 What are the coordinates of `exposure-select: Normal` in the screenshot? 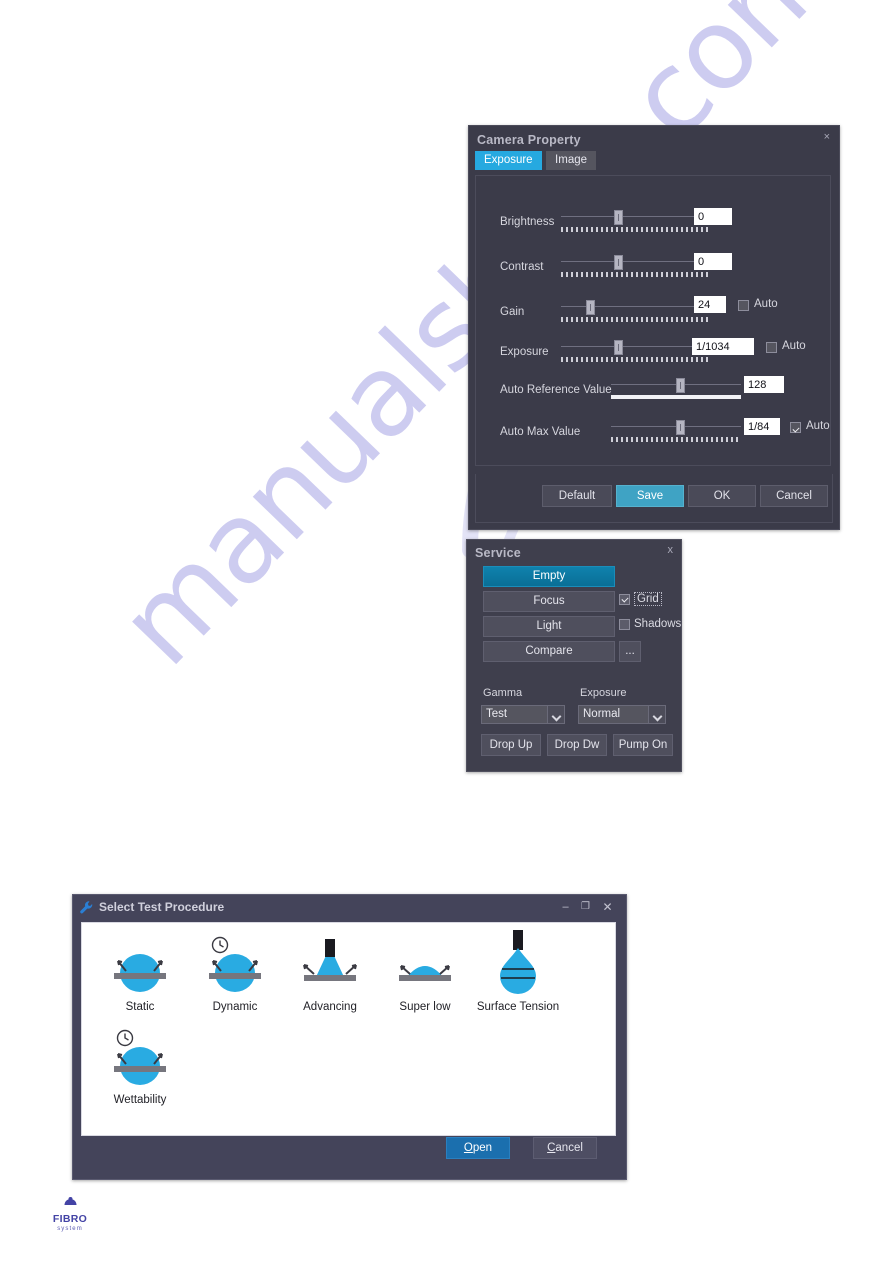 It's located at (622, 714).